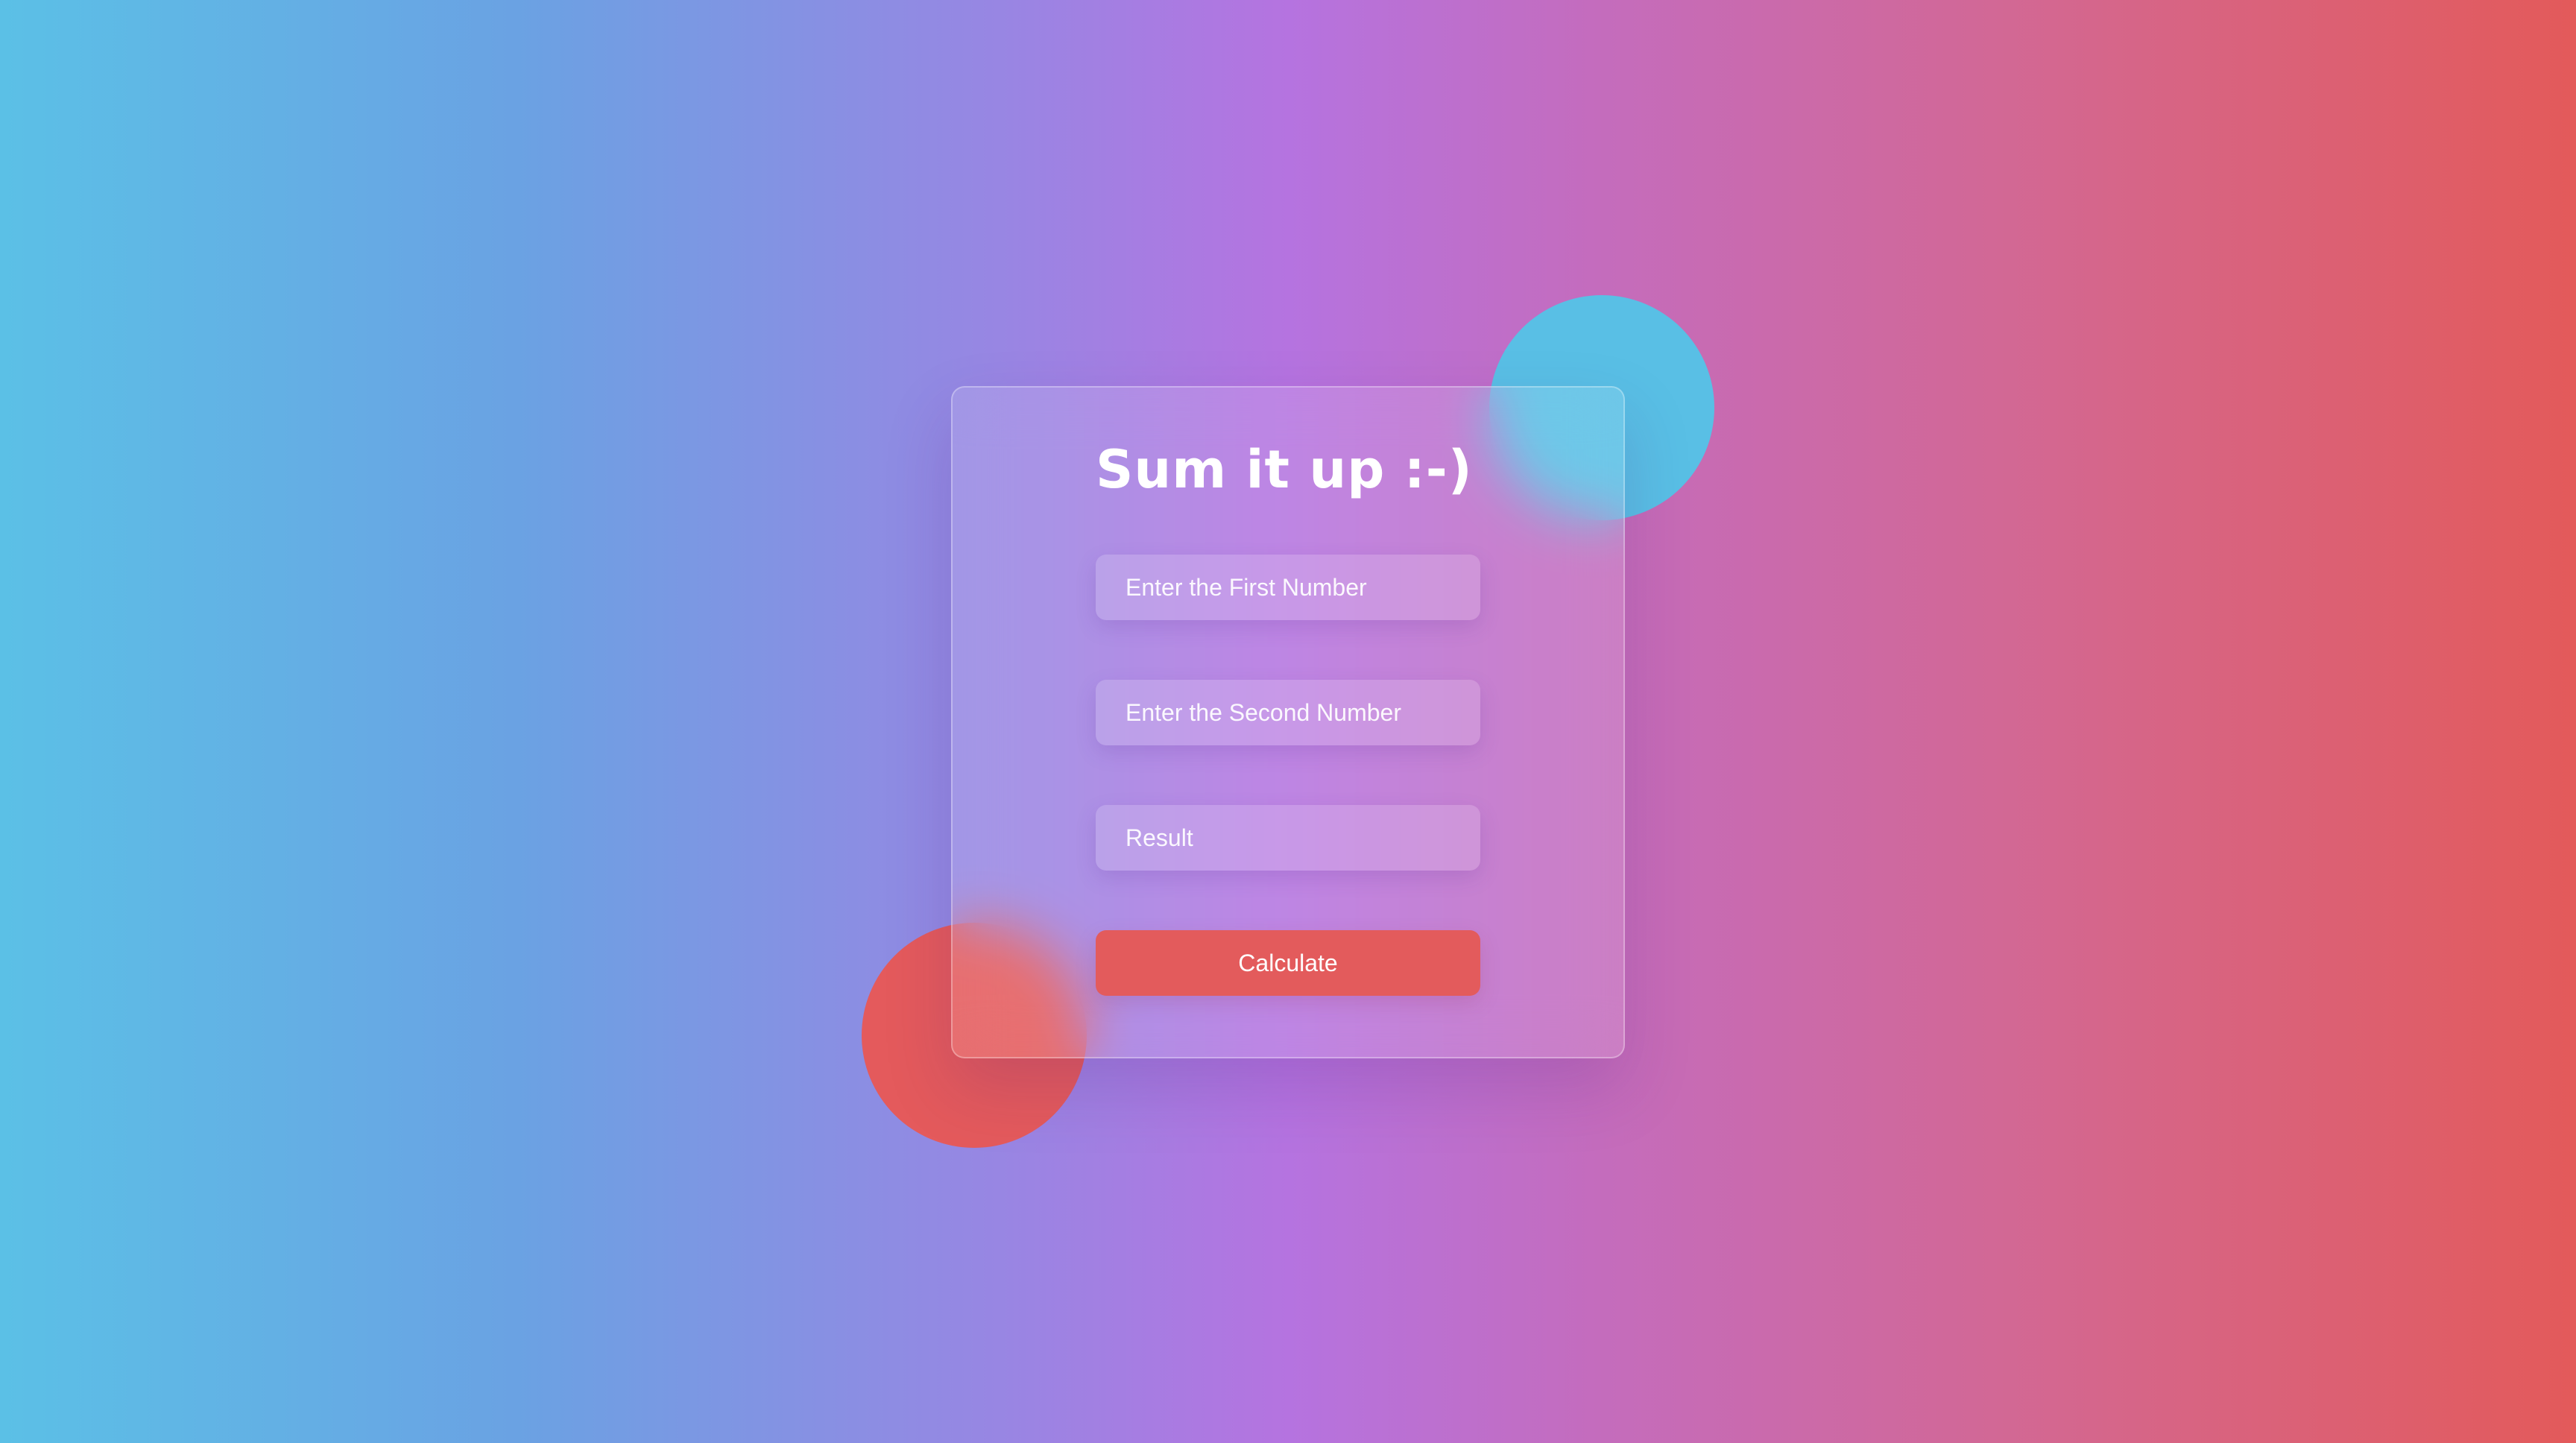  I want to click on first-number-input, so click(1288, 587).